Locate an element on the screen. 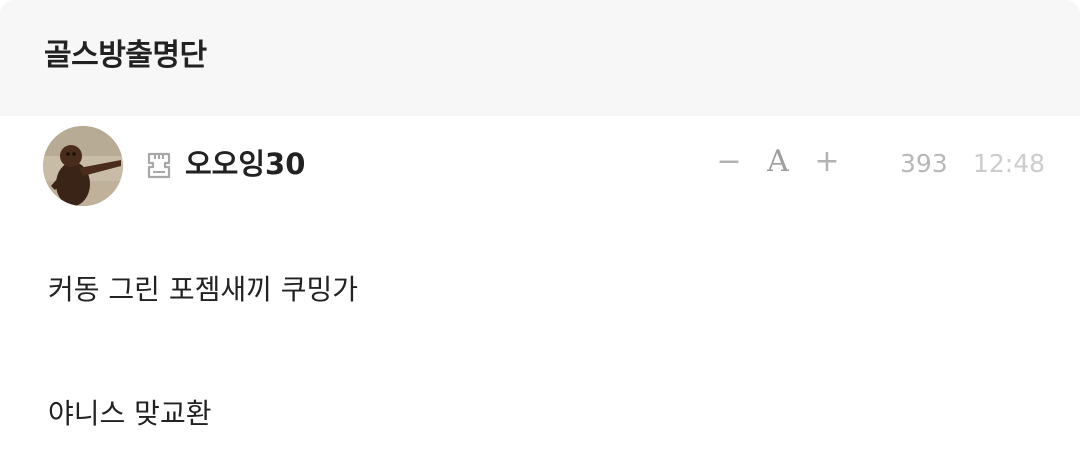 This screenshot has height=466, width=1080. avatar-image is located at coordinates (83, 166).